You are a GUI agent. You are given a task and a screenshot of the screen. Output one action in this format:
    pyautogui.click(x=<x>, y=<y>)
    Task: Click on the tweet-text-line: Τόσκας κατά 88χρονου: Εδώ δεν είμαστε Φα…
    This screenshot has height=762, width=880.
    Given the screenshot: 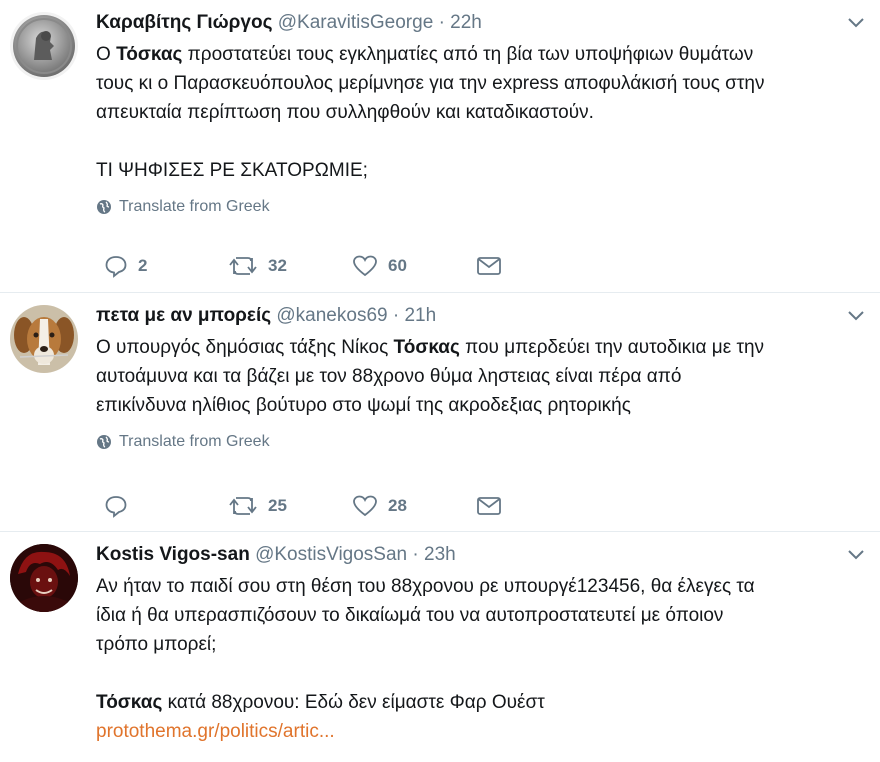 What is the action you would take?
    pyautogui.click(x=481, y=702)
    